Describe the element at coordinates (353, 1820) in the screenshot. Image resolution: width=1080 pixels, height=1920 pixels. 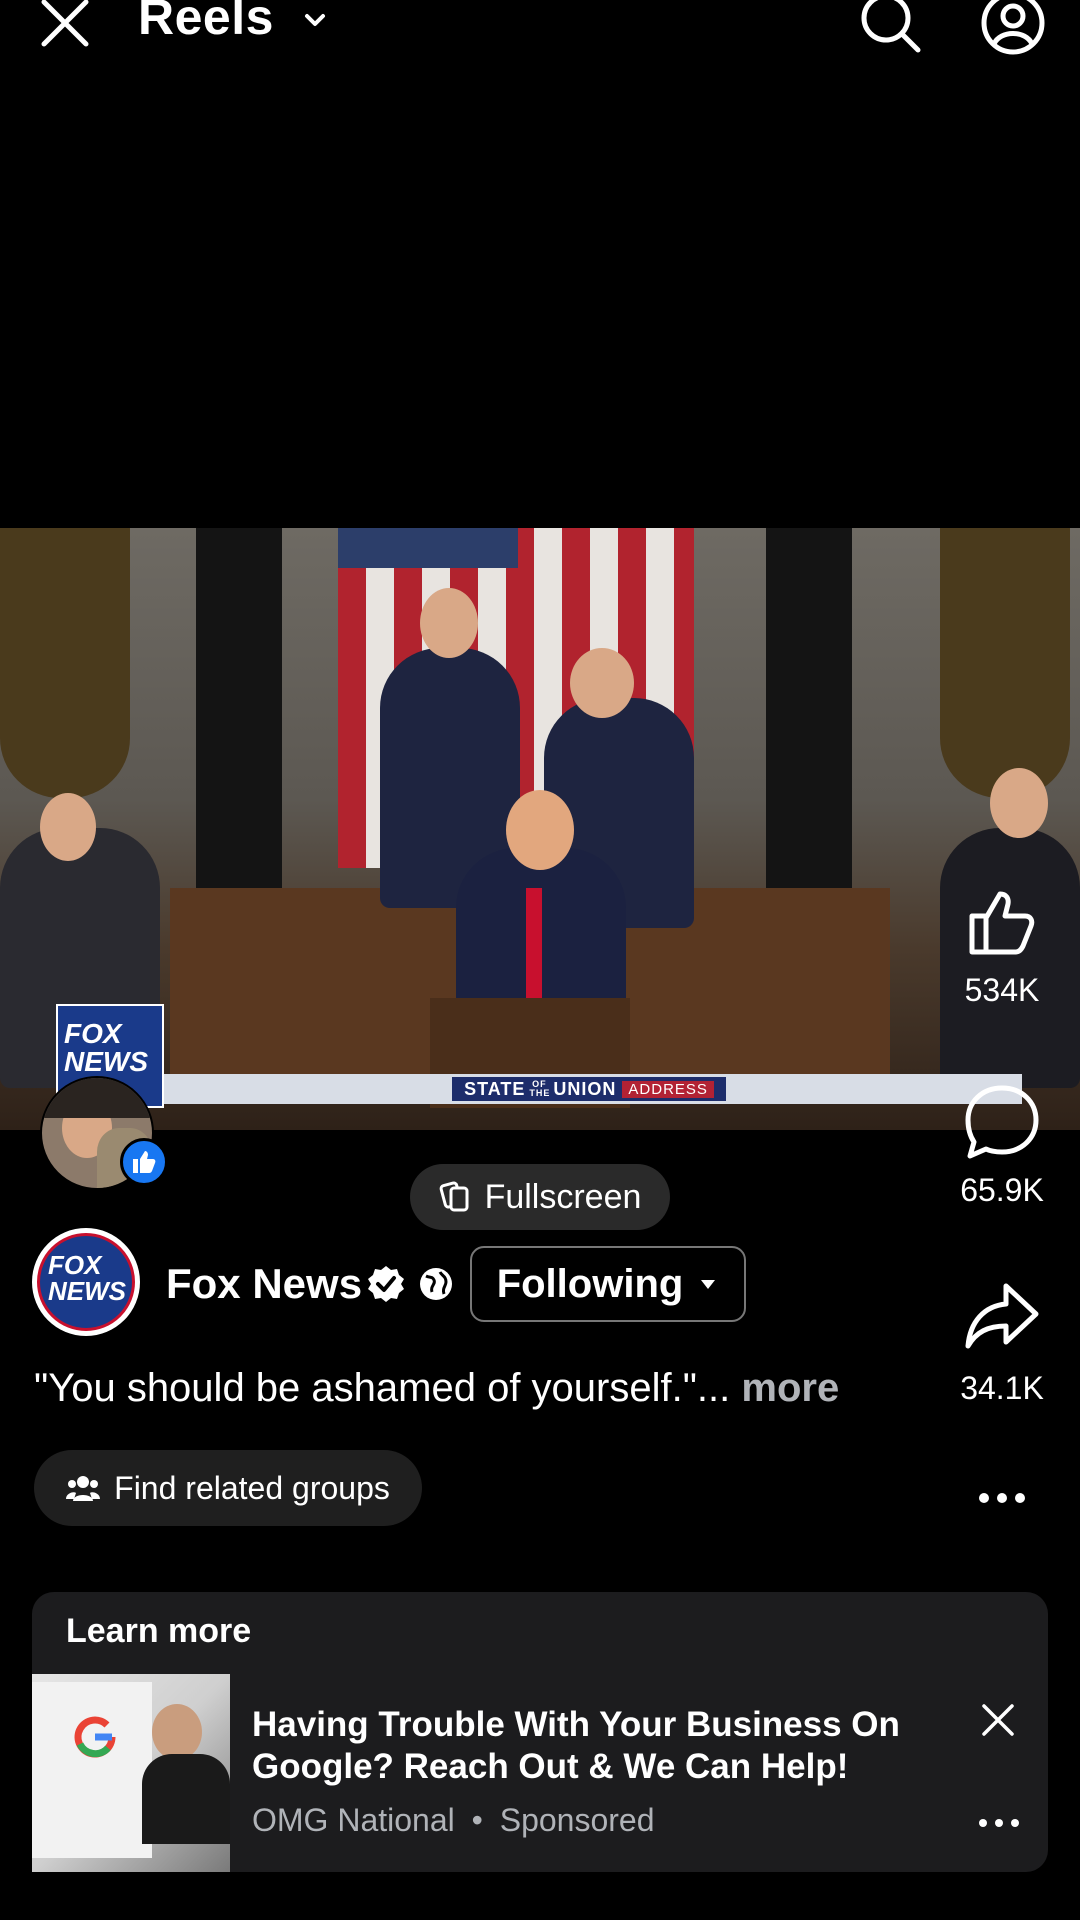
I see `ad-advertiser: OMG National` at that location.